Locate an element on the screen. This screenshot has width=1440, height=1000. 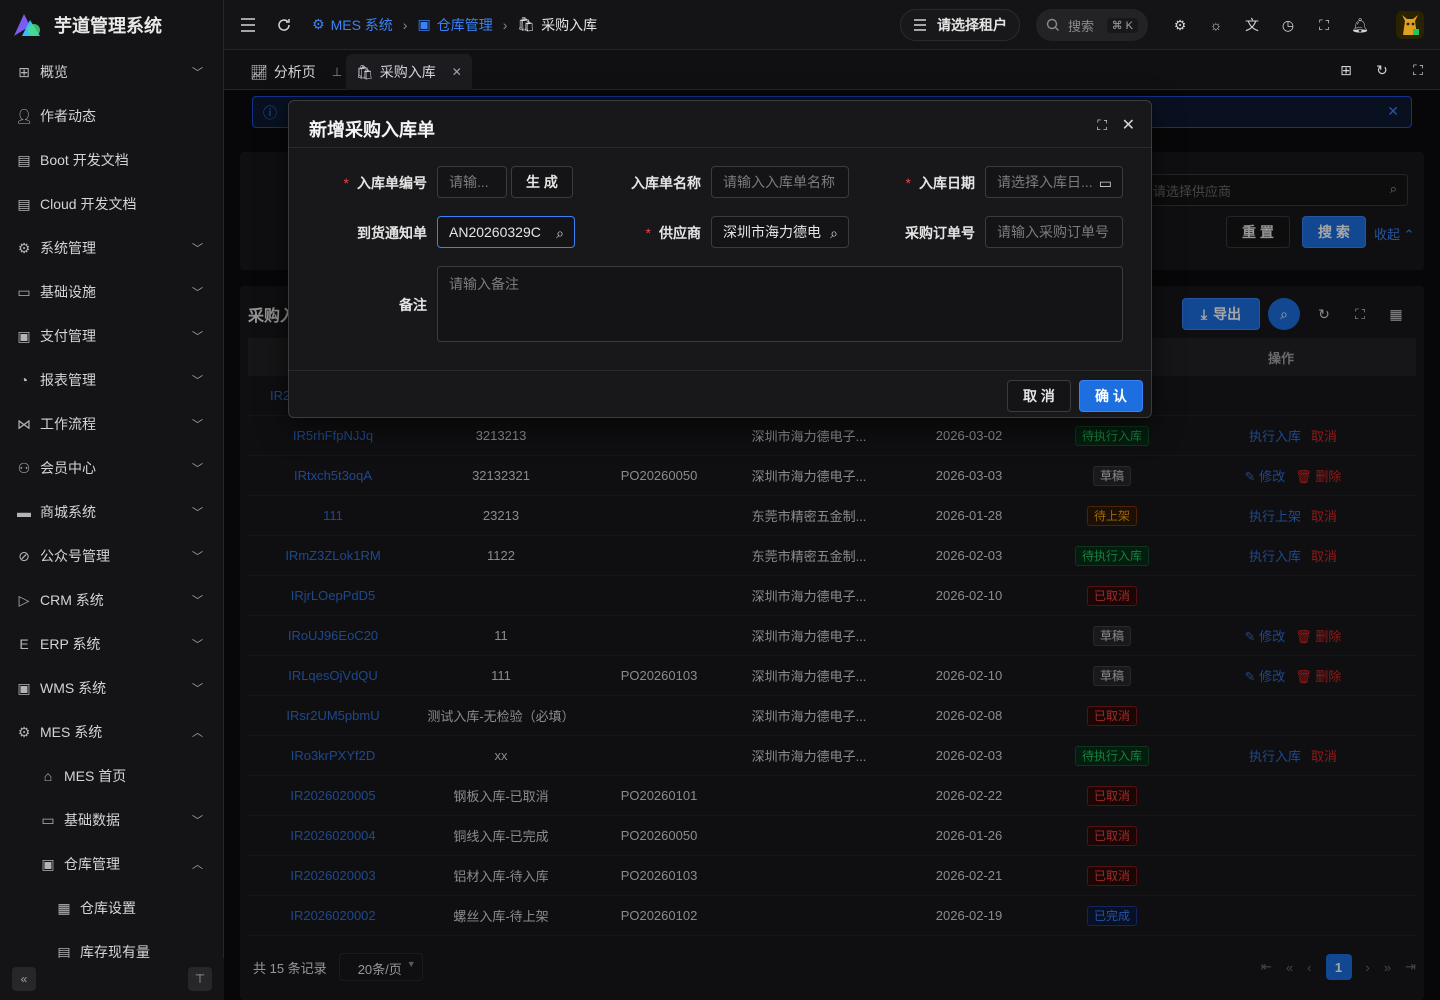
sidebar-item: ▣ 支付管理 ﹀ is located at coordinates (111, 336).